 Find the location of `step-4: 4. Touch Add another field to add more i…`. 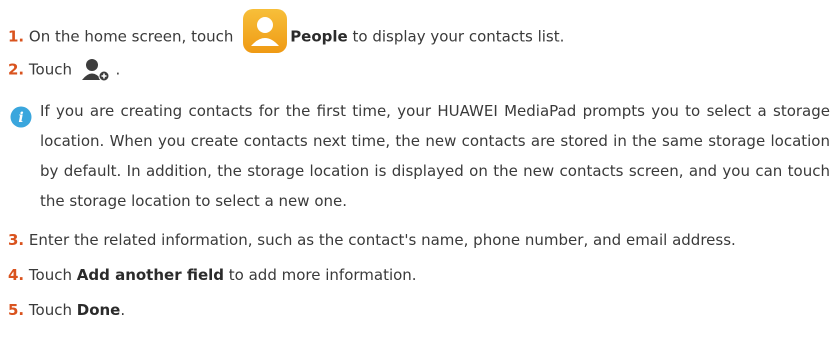

step-4: 4. Touch Add another field to add more i… is located at coordinates (212, 275).